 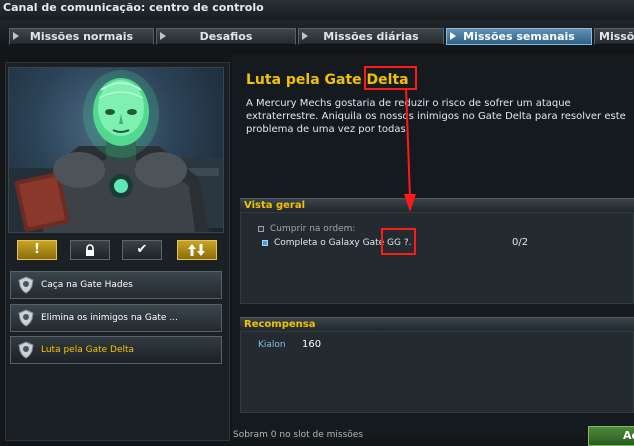 I want to click on reward-heading: Recompensa, so click(x=437, y=324).